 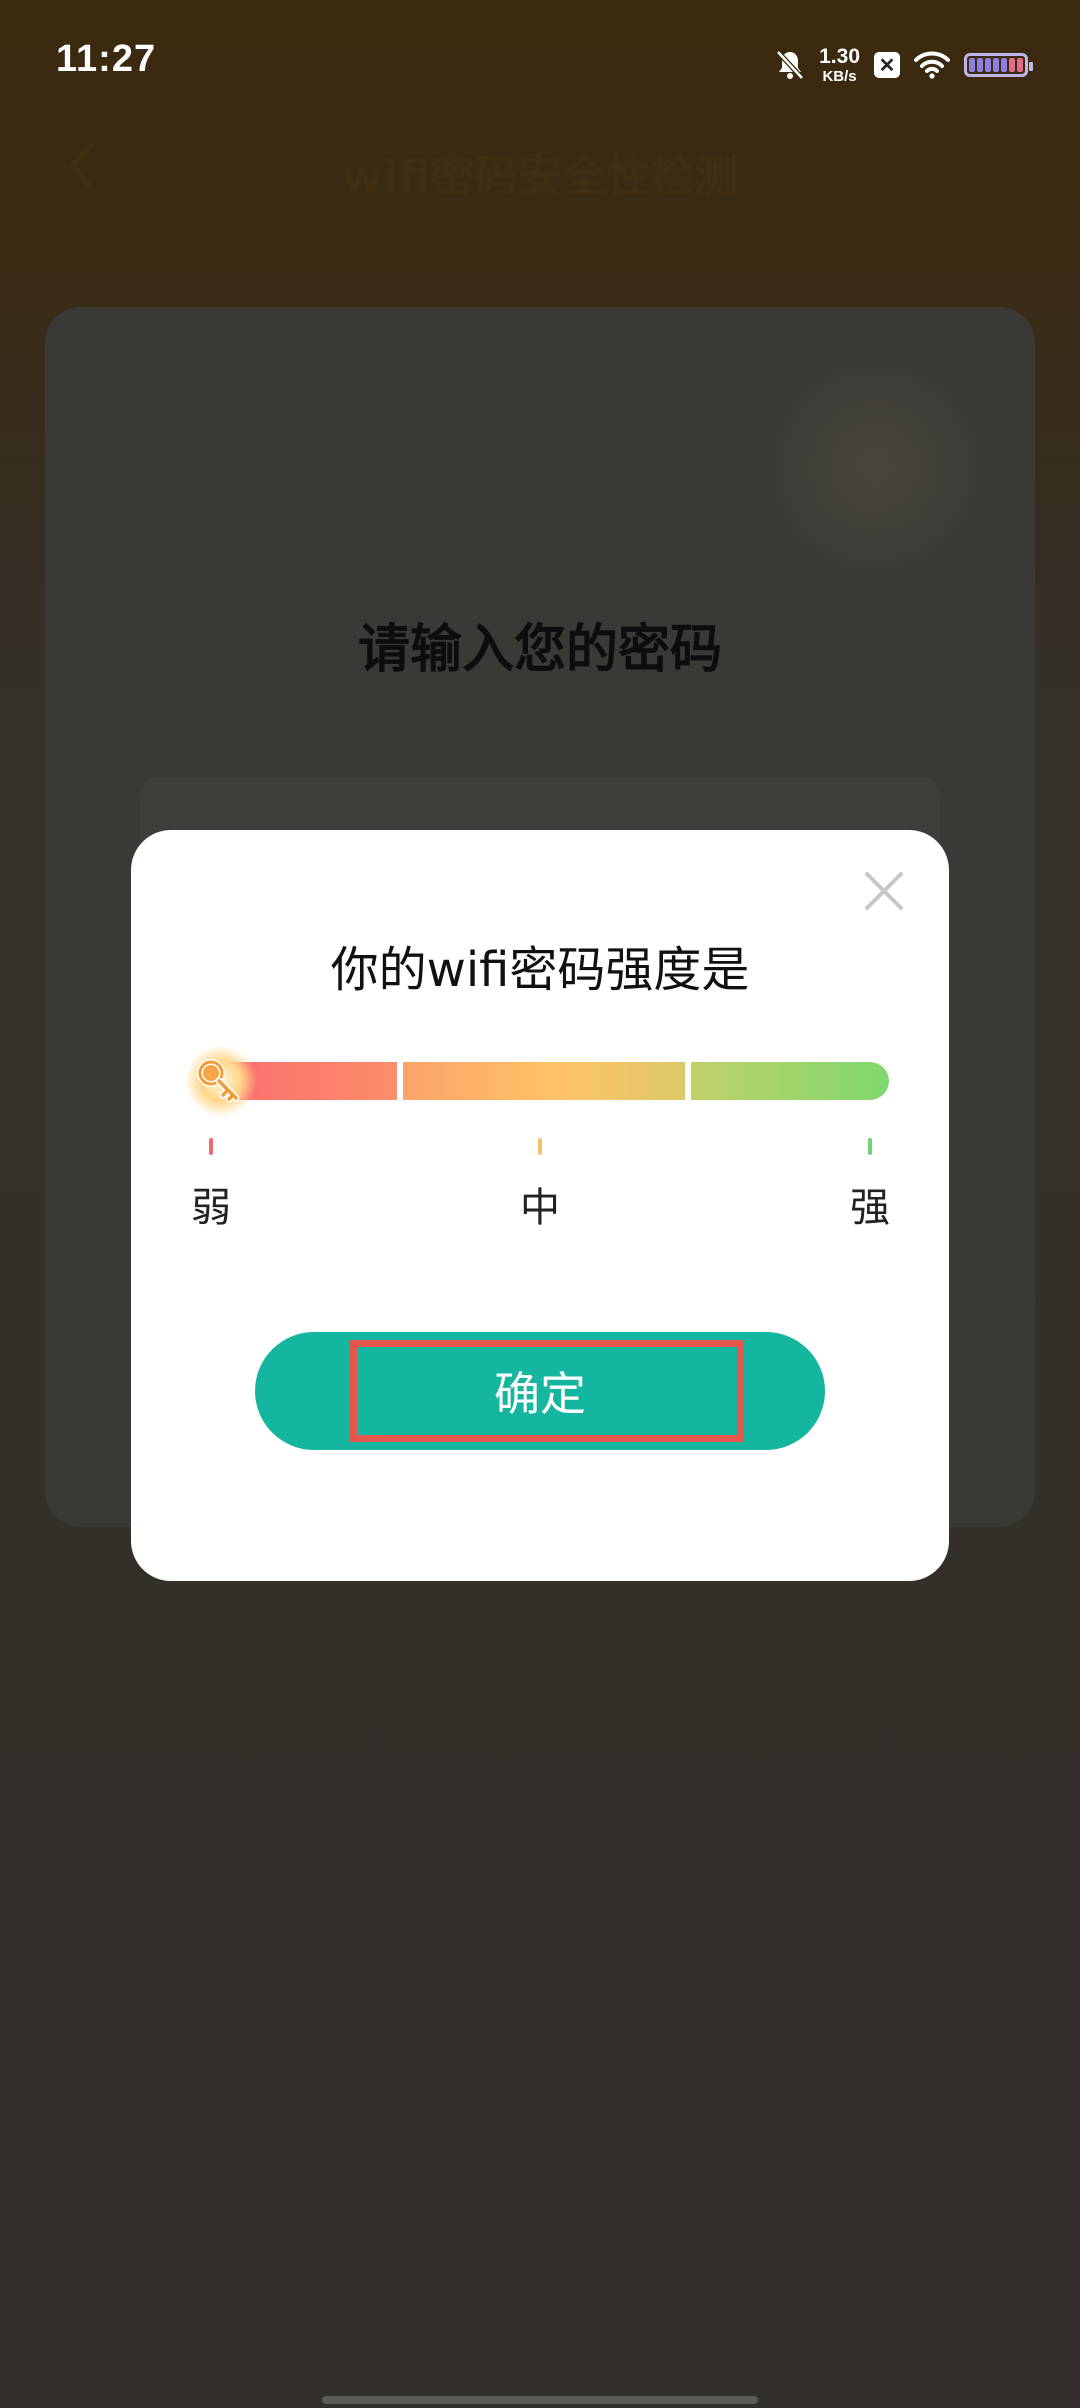 I want to click on wifi-icon, so click(x=932, y=65).